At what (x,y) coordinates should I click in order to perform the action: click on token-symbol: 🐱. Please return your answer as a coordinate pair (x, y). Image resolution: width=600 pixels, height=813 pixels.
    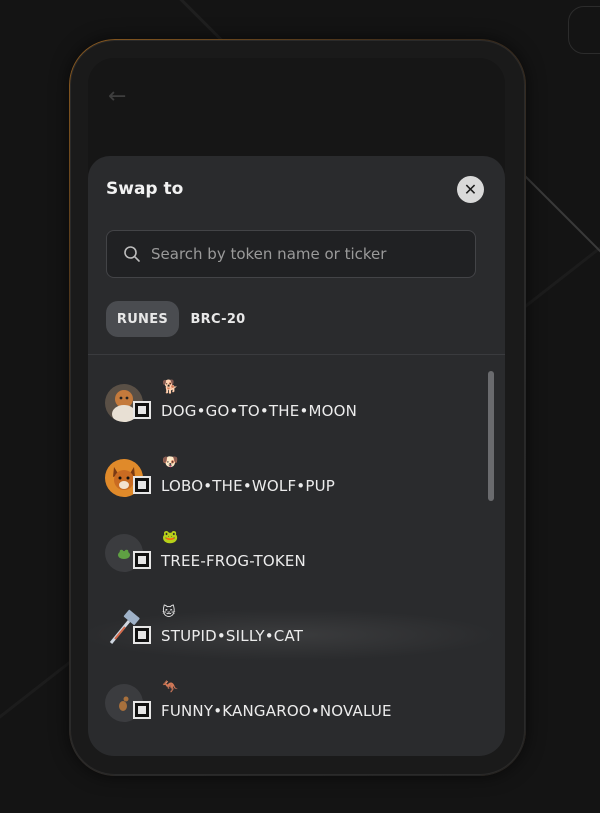
    Looking at the image, I should click on (169, 612).